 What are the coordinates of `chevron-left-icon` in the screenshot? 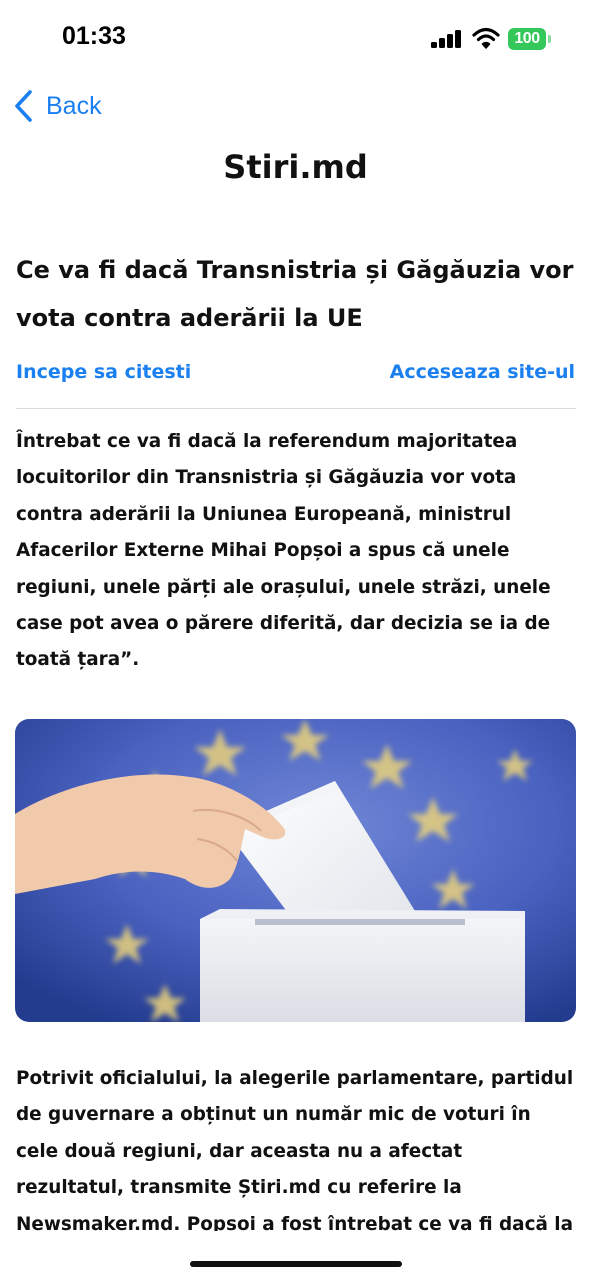 It's located at (23, 106).